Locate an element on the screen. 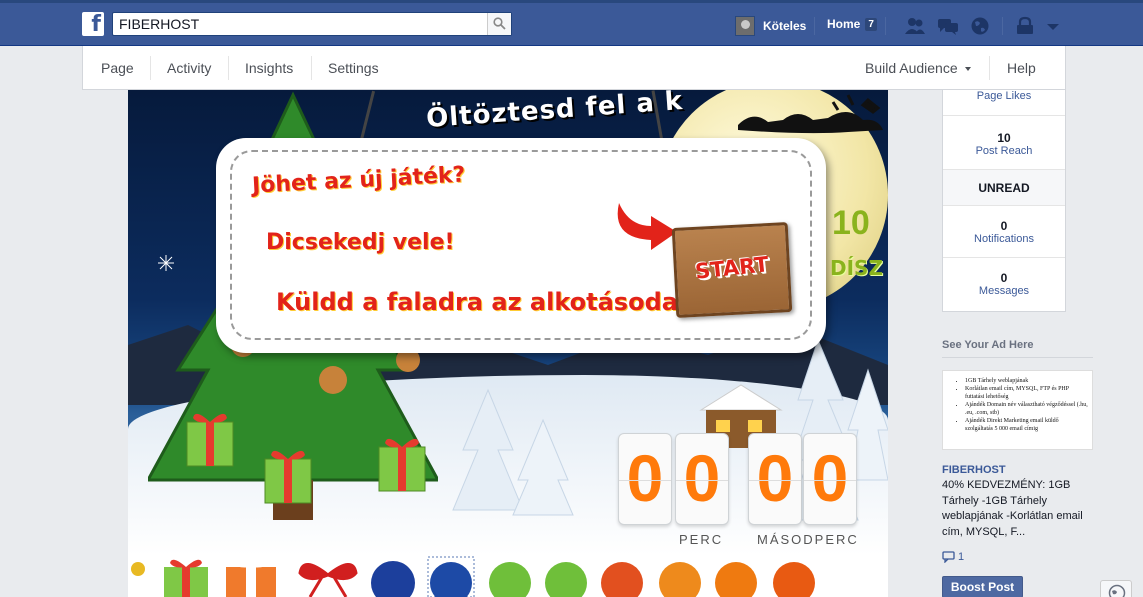  help-label: Help is located at coordinates (1021, 68).